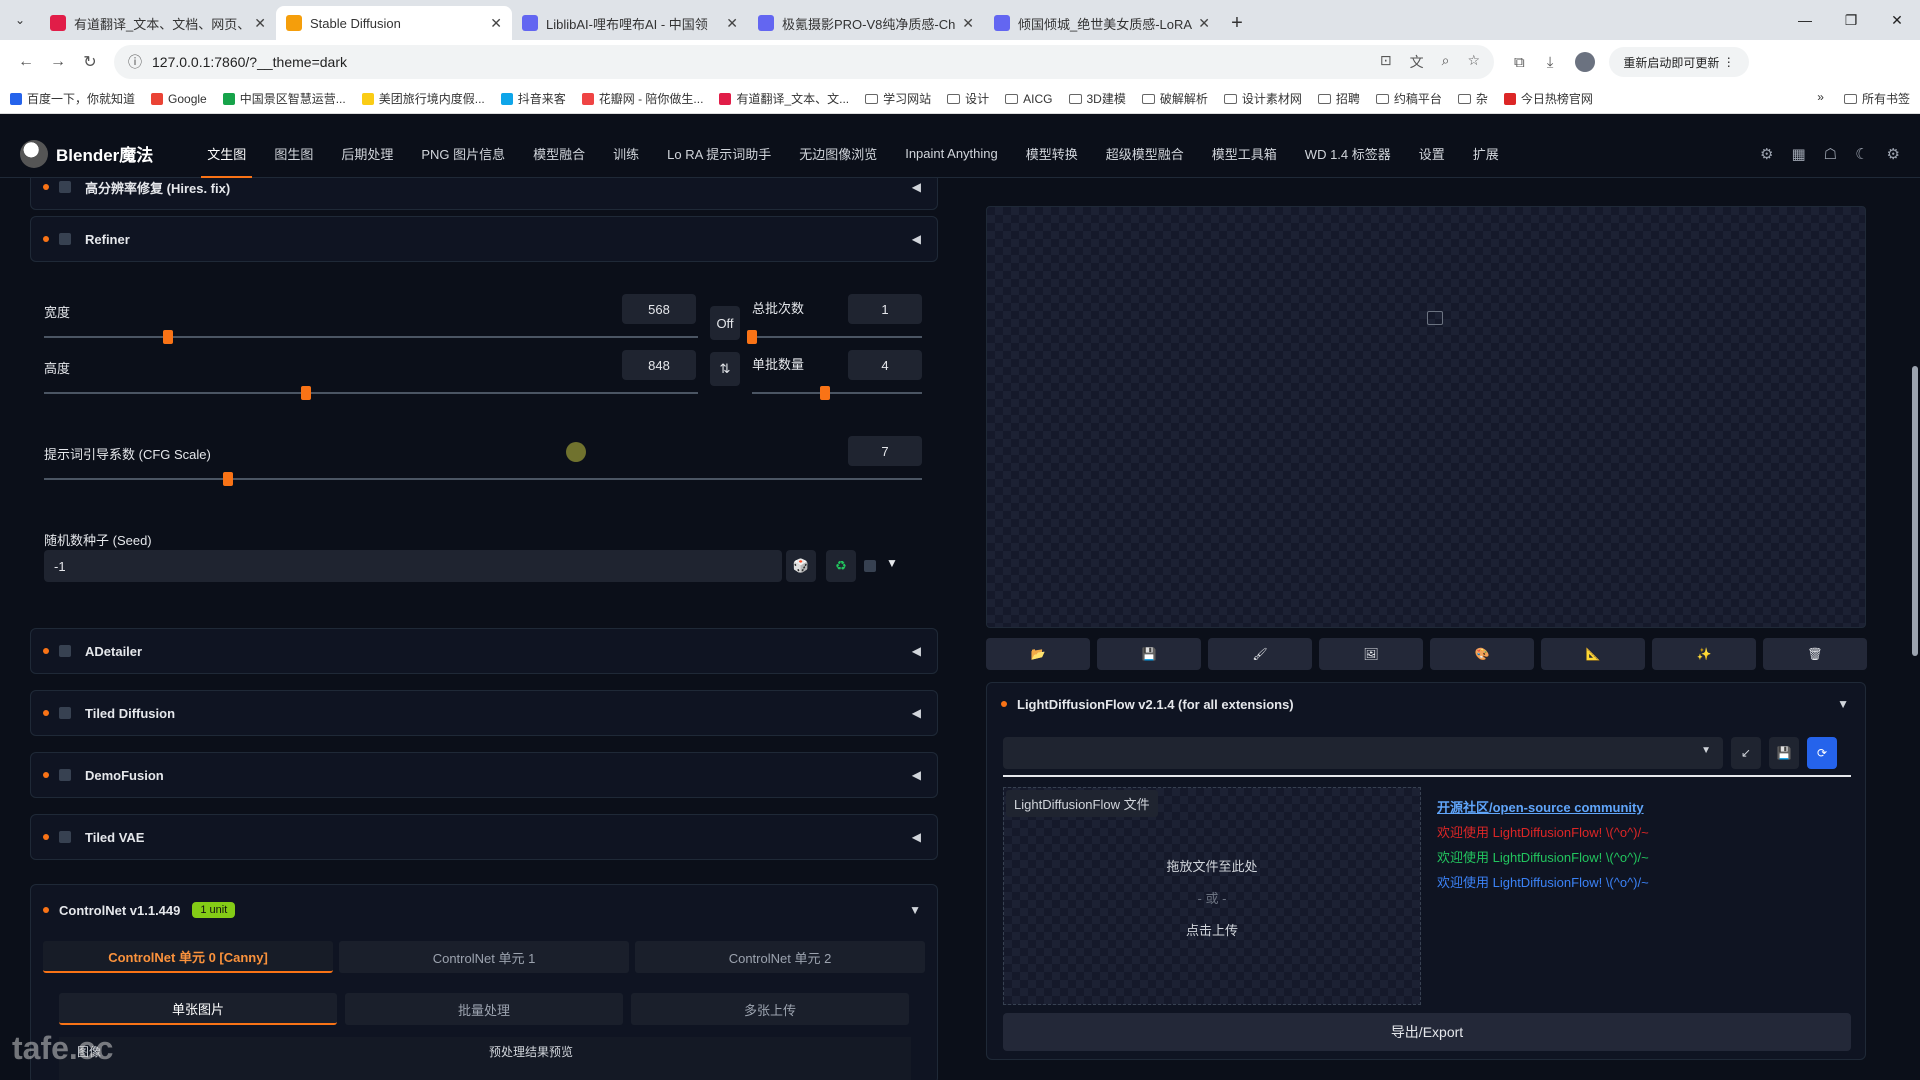 This screenshot has width=1920, height=1080. Describe the element at coordinates (892, 563) in the screenshot. I see `seed-expand-icon: ▼` at that location.